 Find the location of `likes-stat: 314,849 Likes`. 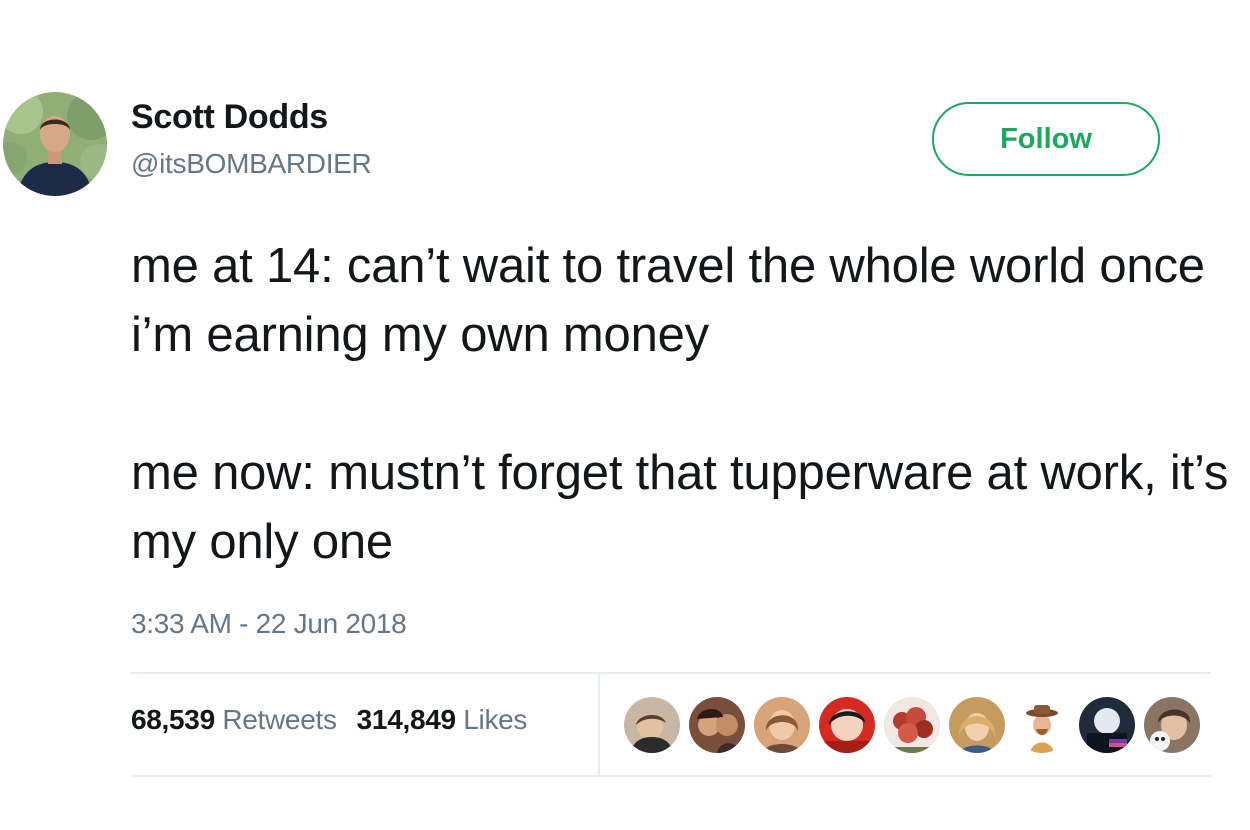

likes-stat: 314,849 Likes is located at coordinates (442, 720).